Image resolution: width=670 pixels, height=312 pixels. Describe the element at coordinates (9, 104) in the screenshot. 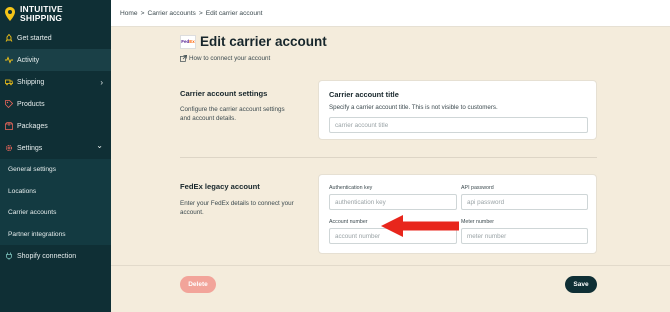

I see `tag-icon` at that location.